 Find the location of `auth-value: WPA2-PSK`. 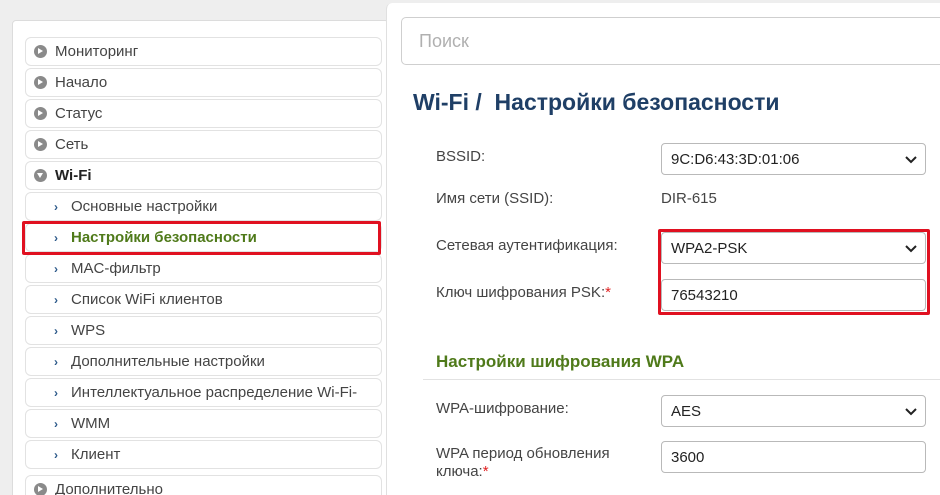

auth-value: WPA2-PSK is located at coordinates (709, 248).